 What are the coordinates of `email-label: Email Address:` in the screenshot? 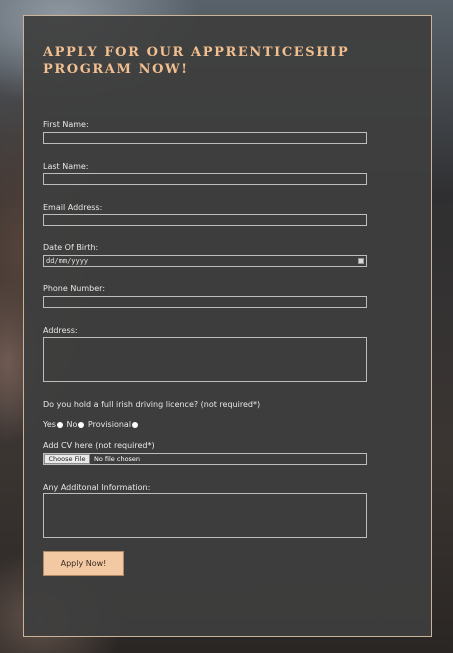 It's located at (73, 207).